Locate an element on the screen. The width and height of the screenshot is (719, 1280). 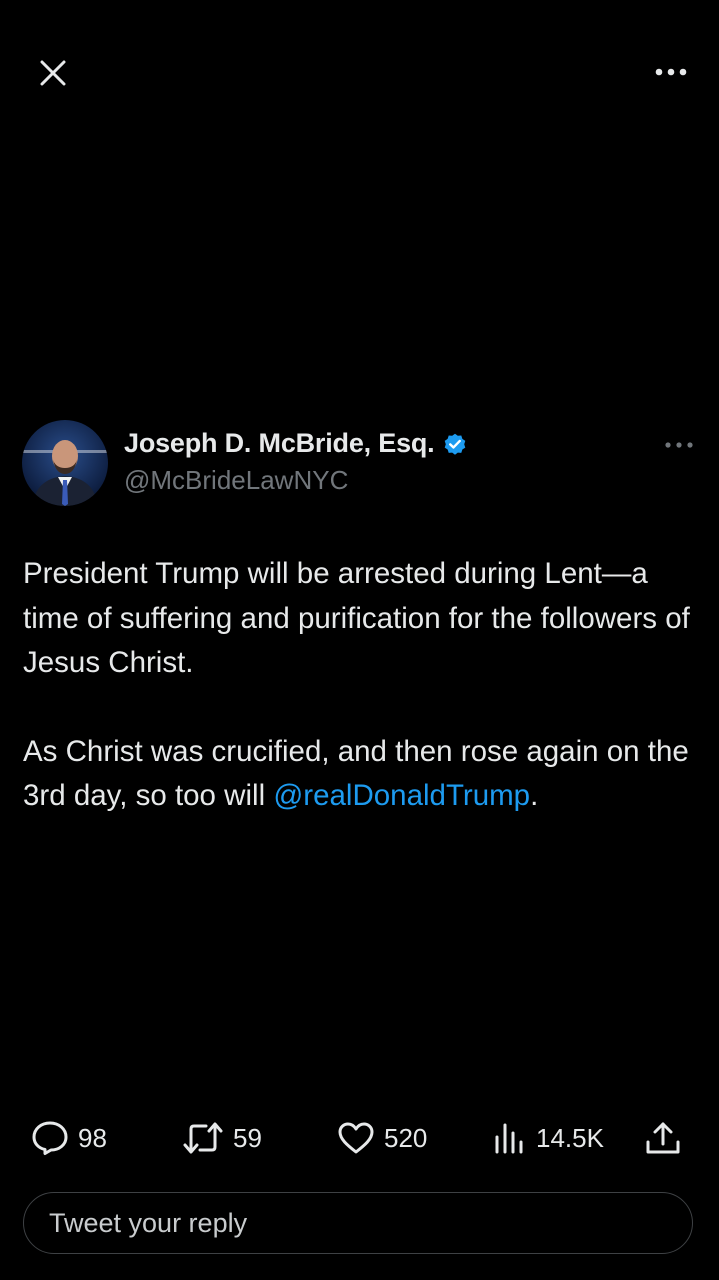
share-button is located at coordinates (663, 1138).